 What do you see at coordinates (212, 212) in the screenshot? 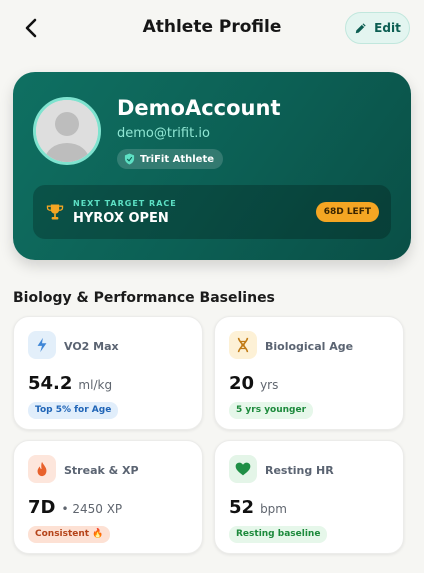
I see `next-race-panel: NEXT TARGET RACE HYROX OPEN 68D LEFT` at bounding box center [212, 212].